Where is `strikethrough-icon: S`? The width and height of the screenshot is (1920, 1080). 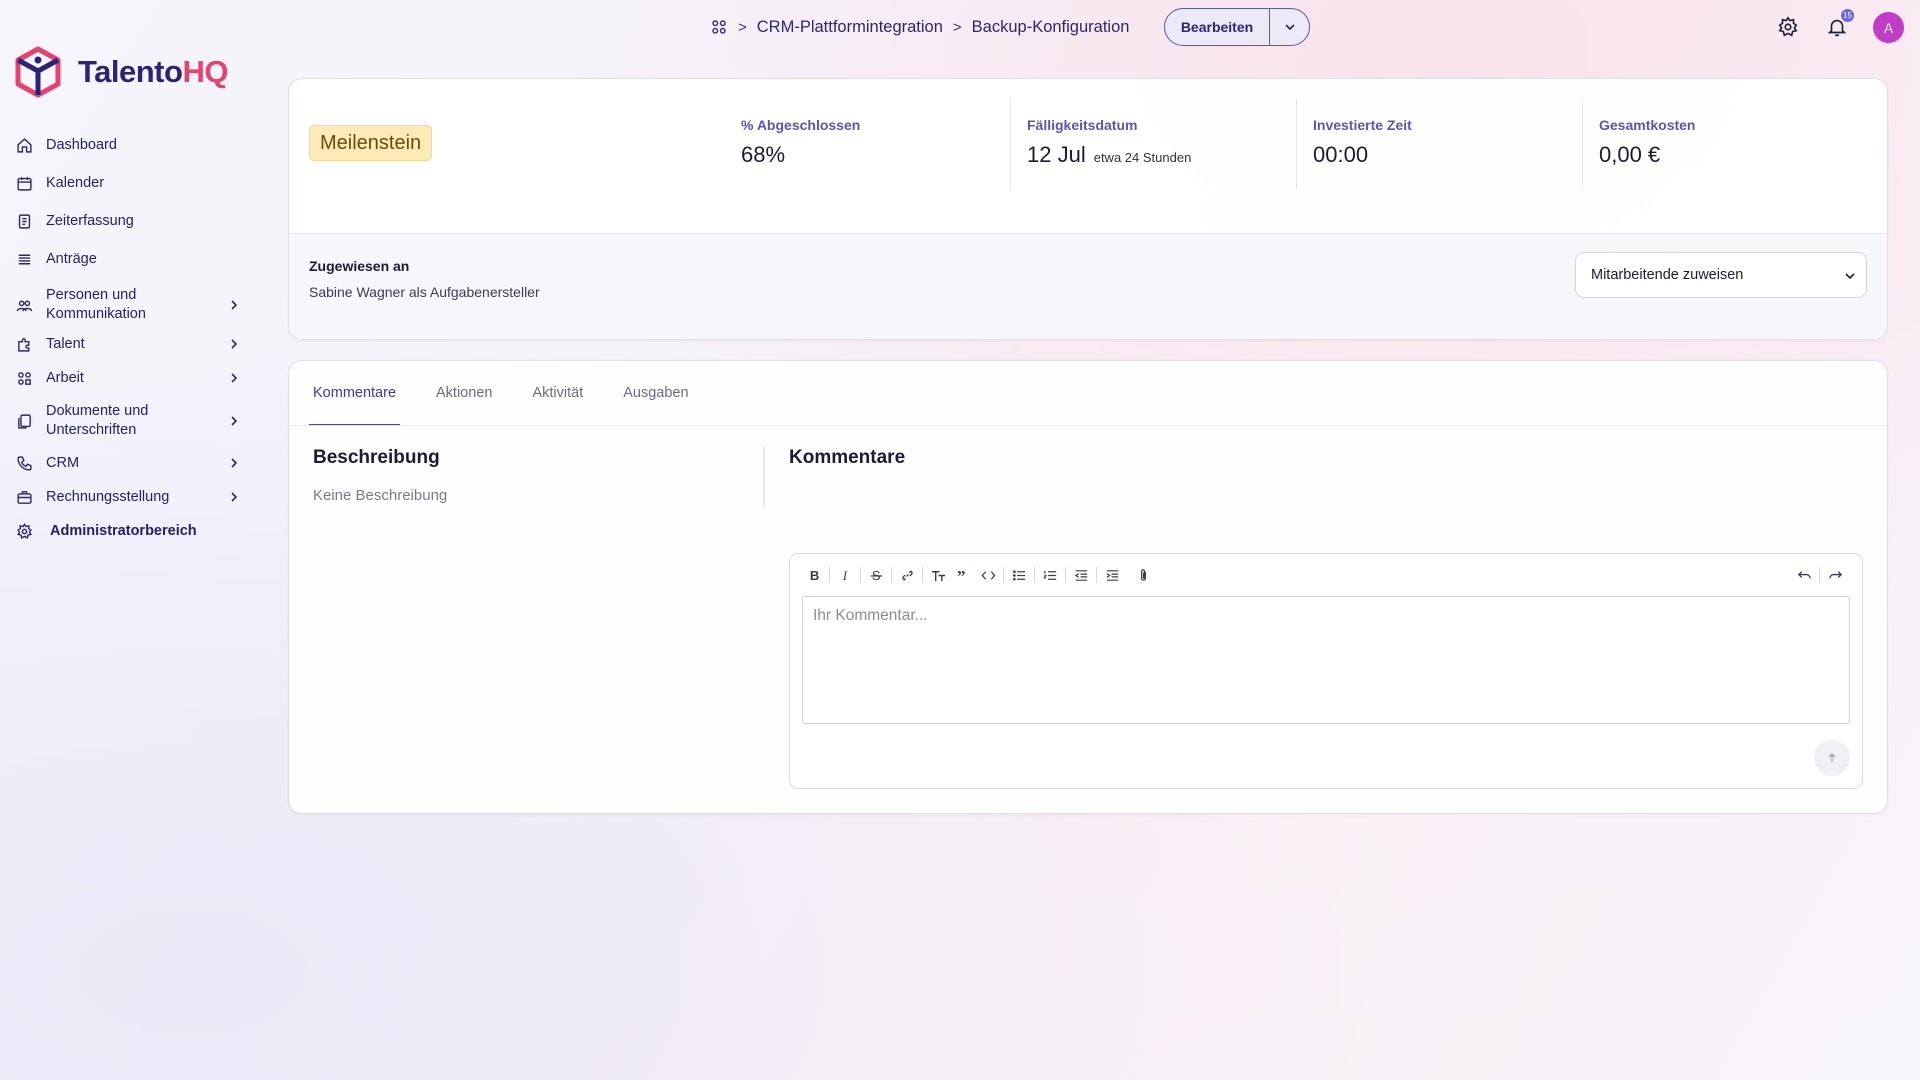 strikethrough-icon: S is located at coordinates (876, 575).